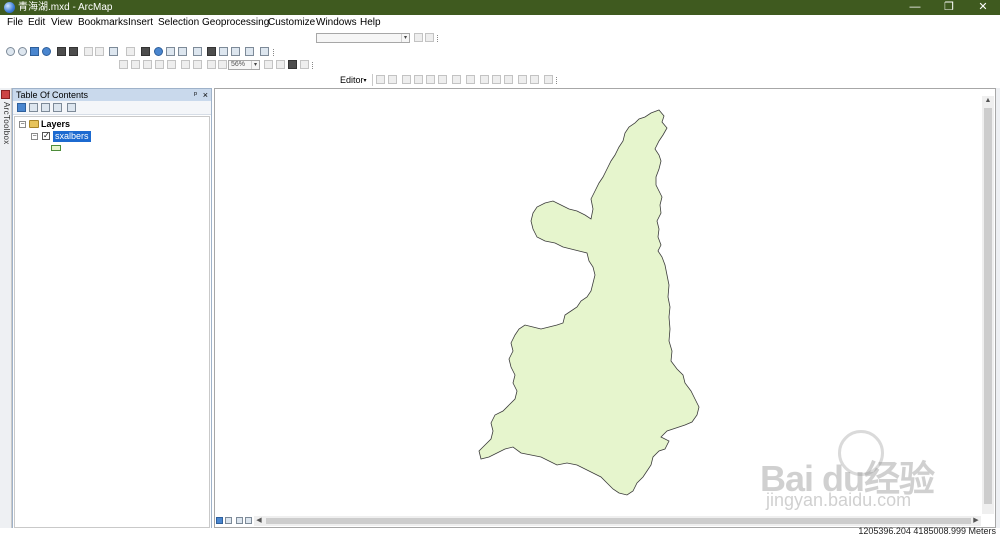  What do you see at coordinates (10, 51) in the screenshot?
I see `zoom-in-icon` at bounding box center [10, 51].